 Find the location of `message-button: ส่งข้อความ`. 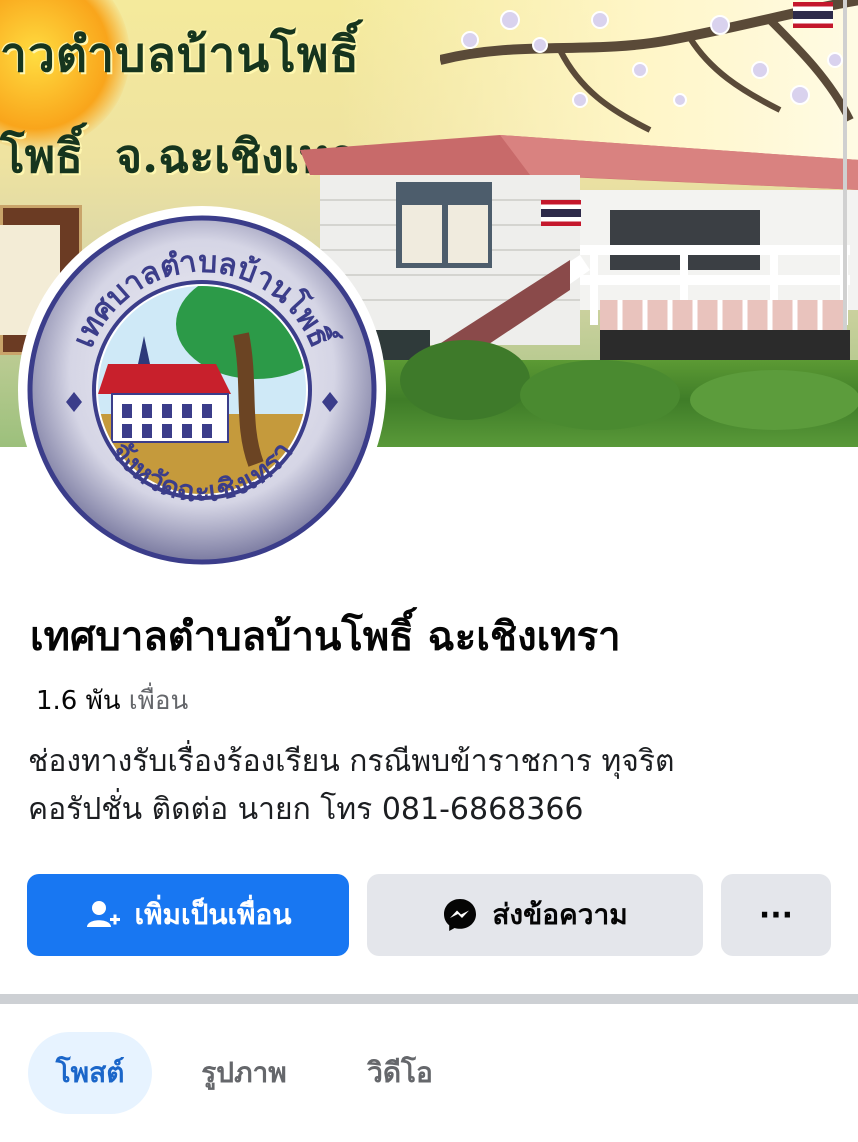

message-button: ส่งข้อความ is located at coordinates (535, 915).